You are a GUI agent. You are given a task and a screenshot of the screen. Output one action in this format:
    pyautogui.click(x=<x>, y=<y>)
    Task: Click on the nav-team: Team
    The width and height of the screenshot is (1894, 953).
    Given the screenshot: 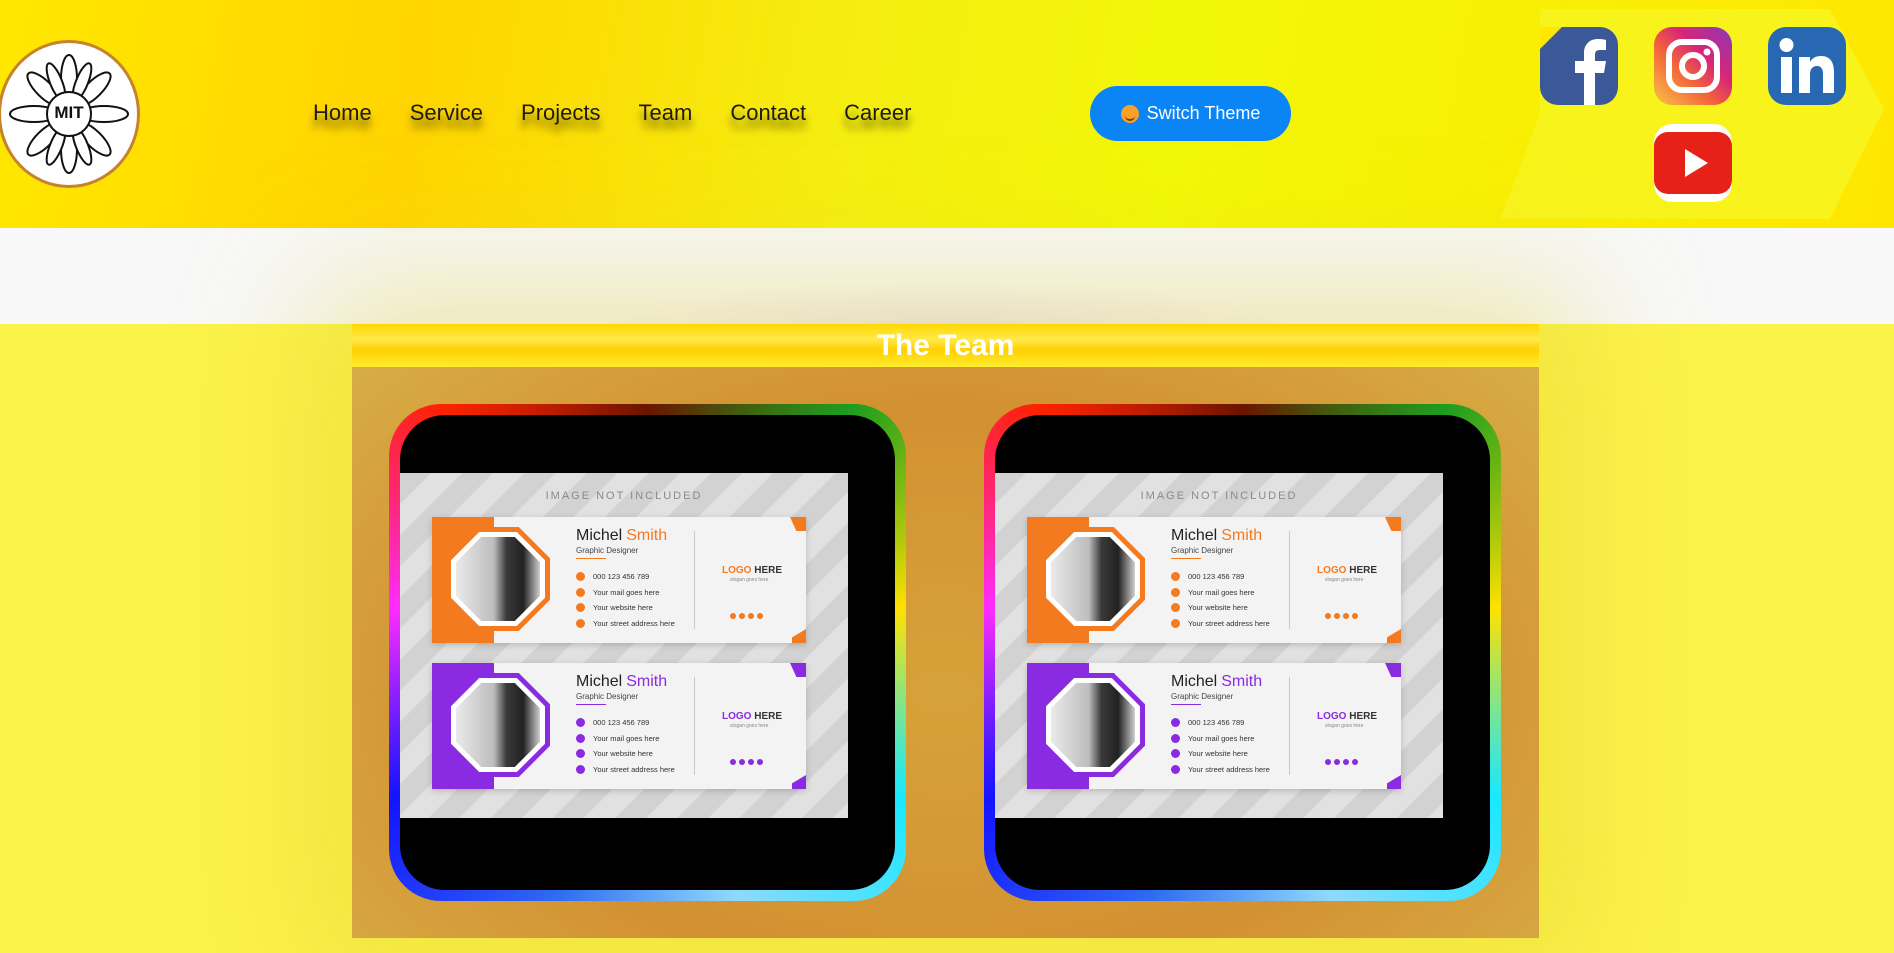 What is the action you would take?
    pyautogui.click(x=666, y=113)
    